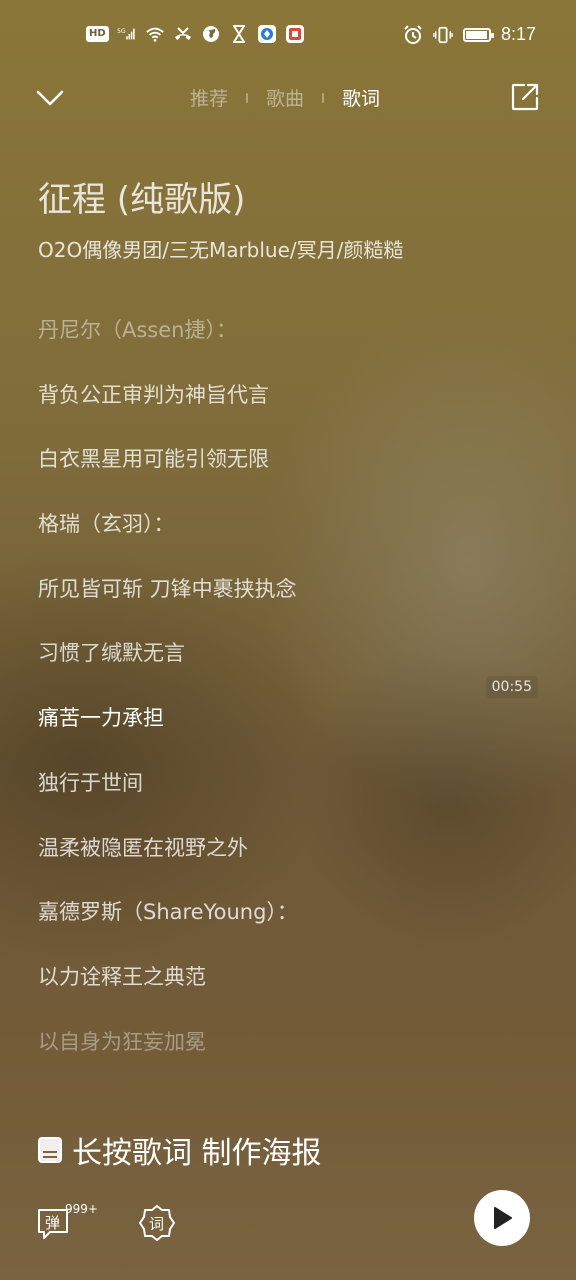 The image size is (576, 1280). What do you see at coordinates (53, 1223) in the screenshot?
I see `danmu-label: 弹` at bounding box center [53, 1223].